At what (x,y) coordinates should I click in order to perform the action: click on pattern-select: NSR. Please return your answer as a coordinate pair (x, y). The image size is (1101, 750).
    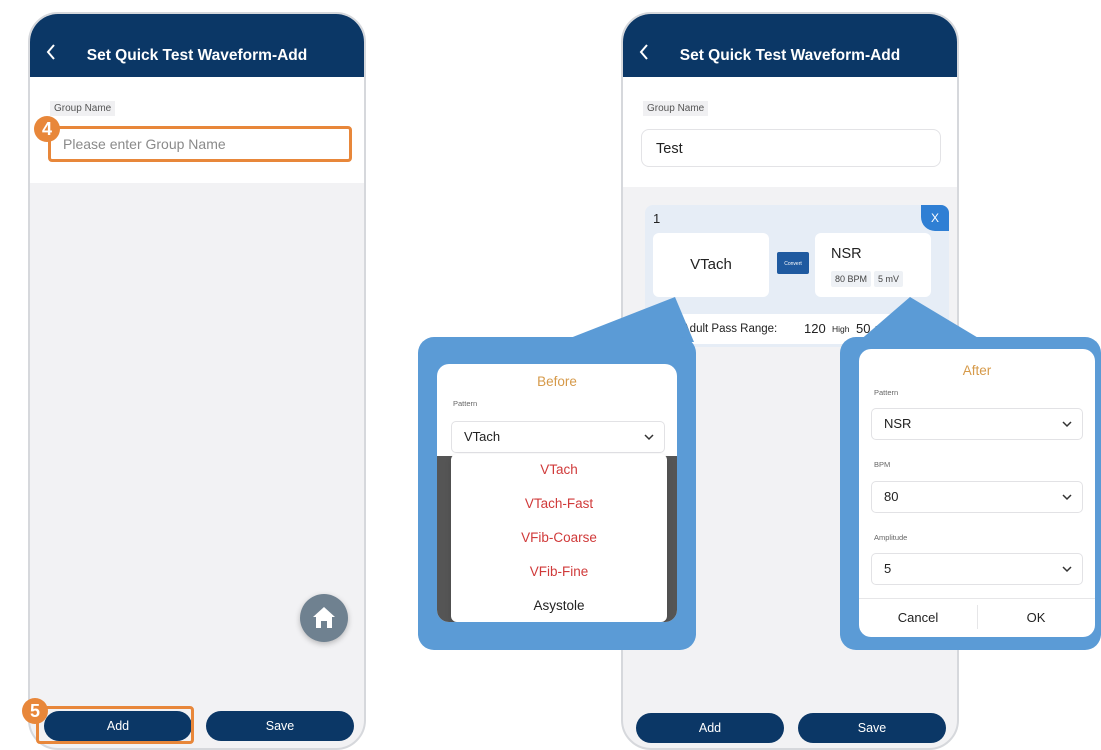
    Looking at the image, I should click on (977, 424).